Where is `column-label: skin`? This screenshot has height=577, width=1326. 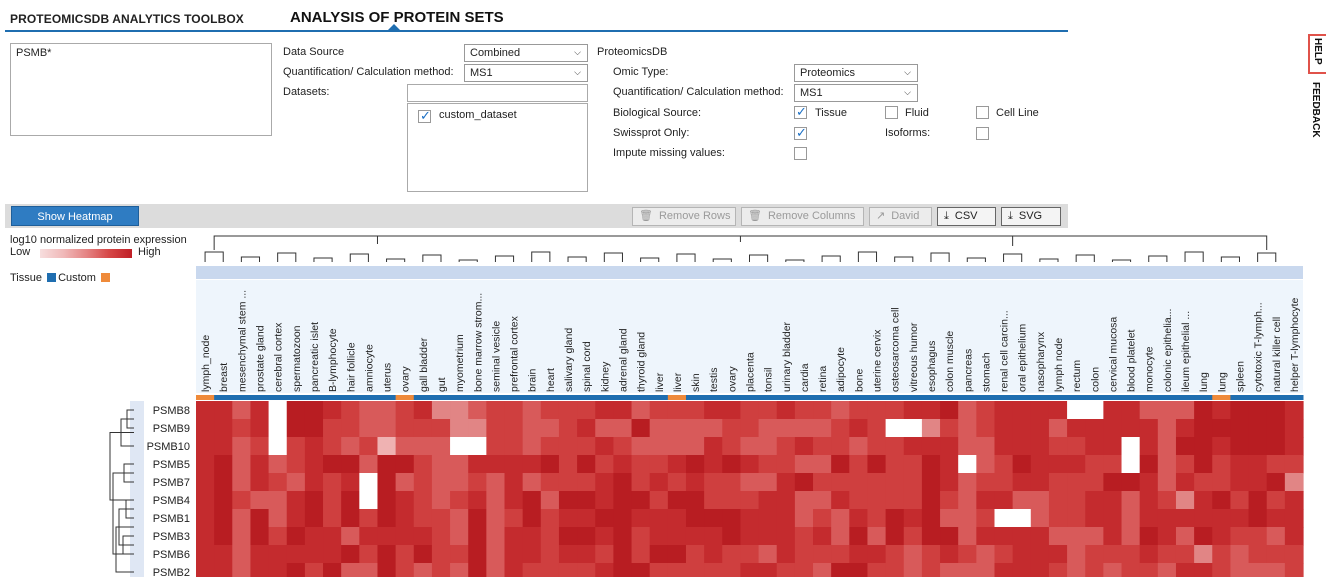 column-label: skin is located at coordinates (696, 382).